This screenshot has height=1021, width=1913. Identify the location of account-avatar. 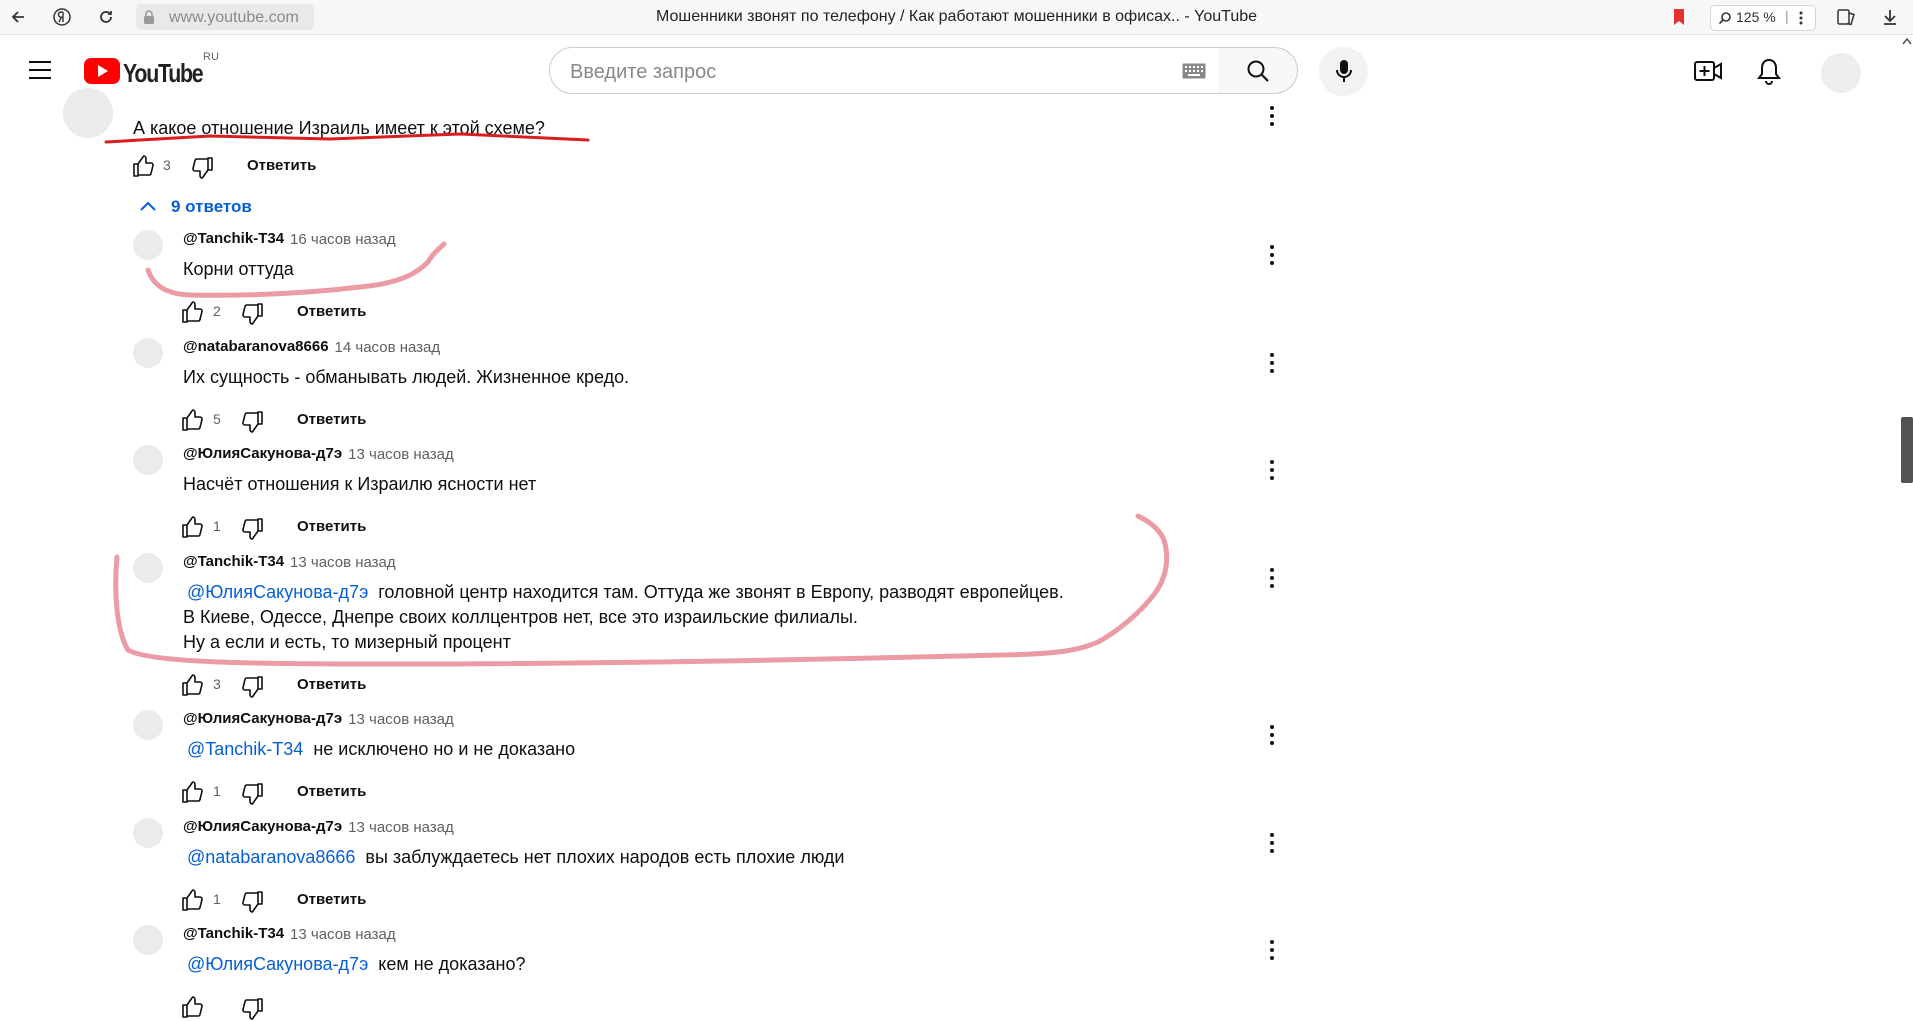
(1841, 73).